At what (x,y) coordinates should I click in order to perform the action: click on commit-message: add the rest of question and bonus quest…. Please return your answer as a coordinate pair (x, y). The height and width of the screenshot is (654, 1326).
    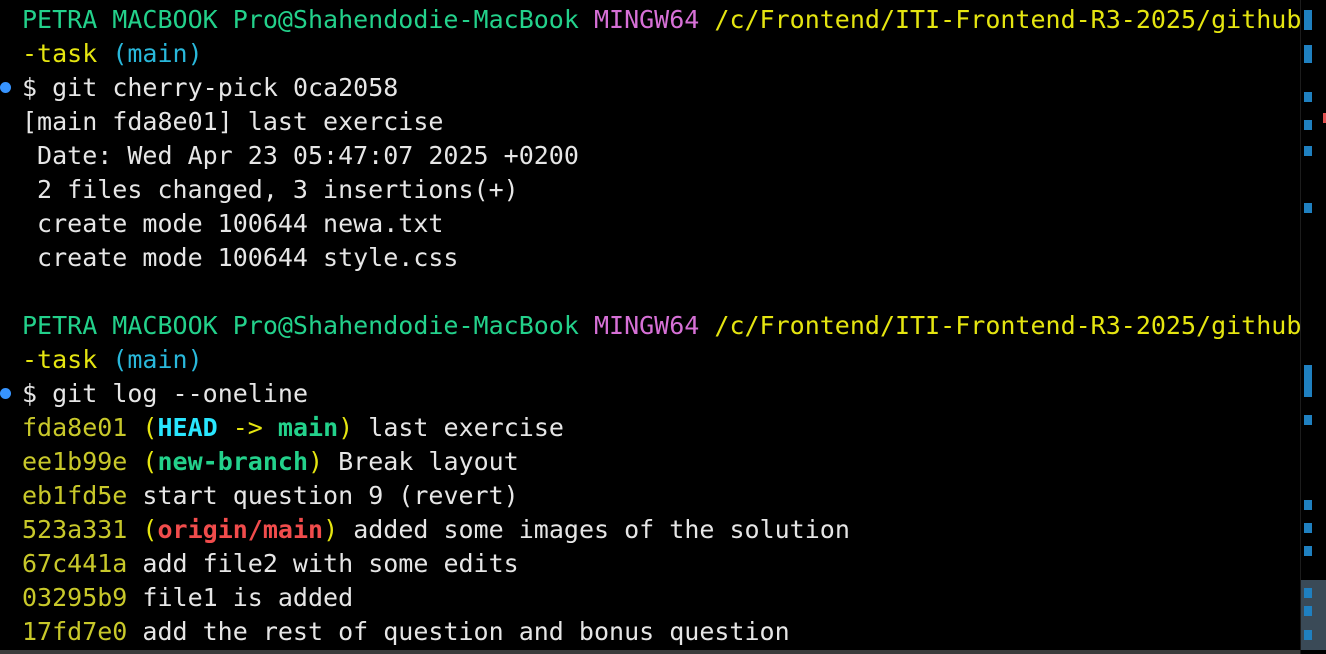
    Looking at the image, I should click on (466, 631).